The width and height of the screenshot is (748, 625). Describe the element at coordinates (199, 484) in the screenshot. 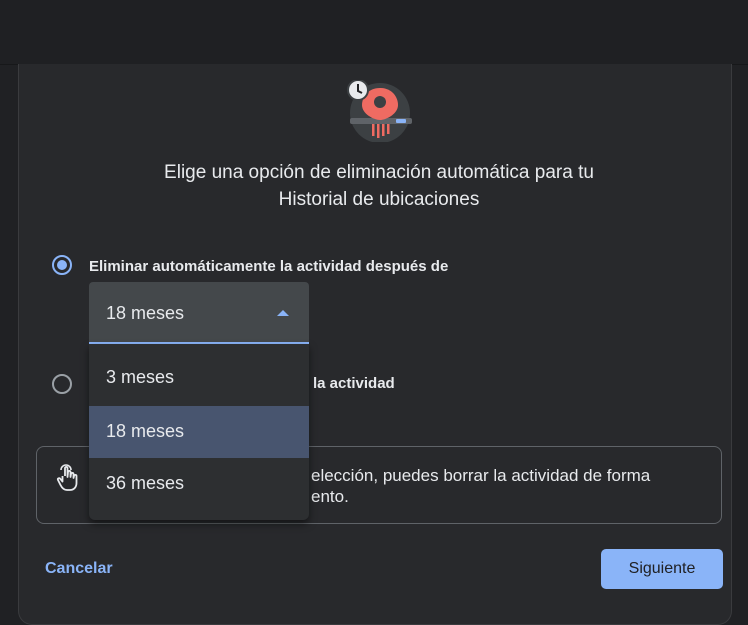

I see `menu-item-36-meses: 36 meses` at that location.